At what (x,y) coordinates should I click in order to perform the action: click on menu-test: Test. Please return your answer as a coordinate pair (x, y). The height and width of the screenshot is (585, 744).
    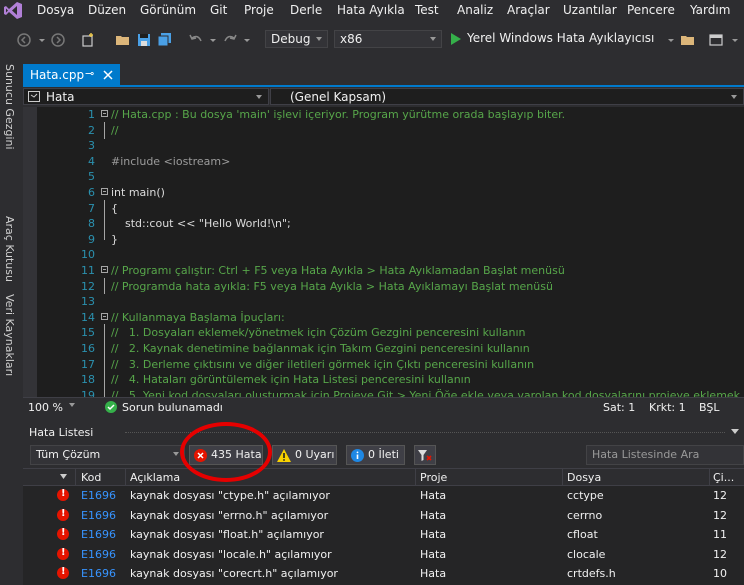
    Looking at the image, I should click on (427, 10).